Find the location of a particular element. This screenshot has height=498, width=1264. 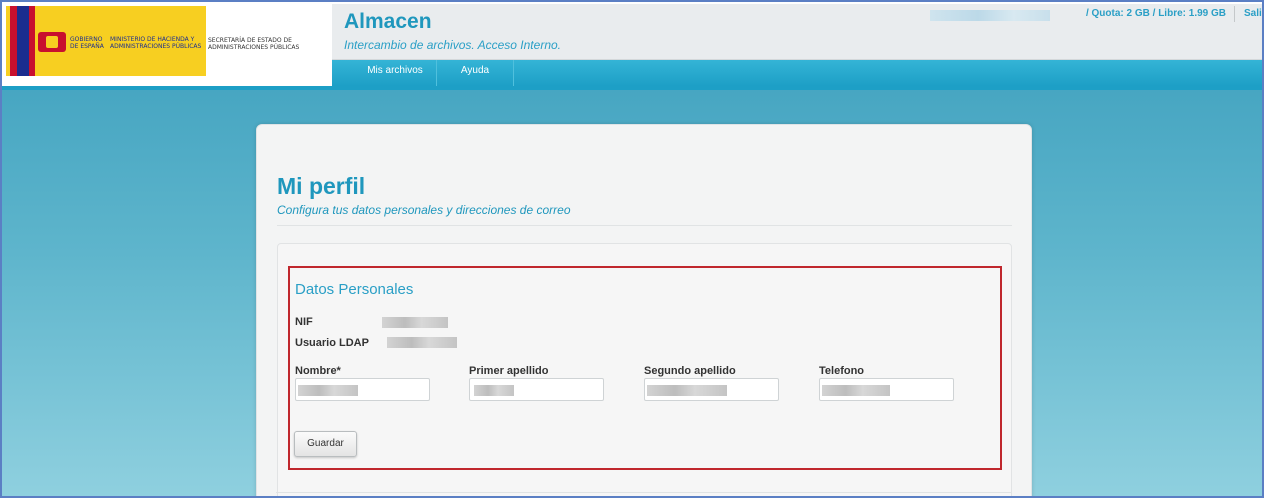

user-name-blurred is located at coordinates (990, 15).